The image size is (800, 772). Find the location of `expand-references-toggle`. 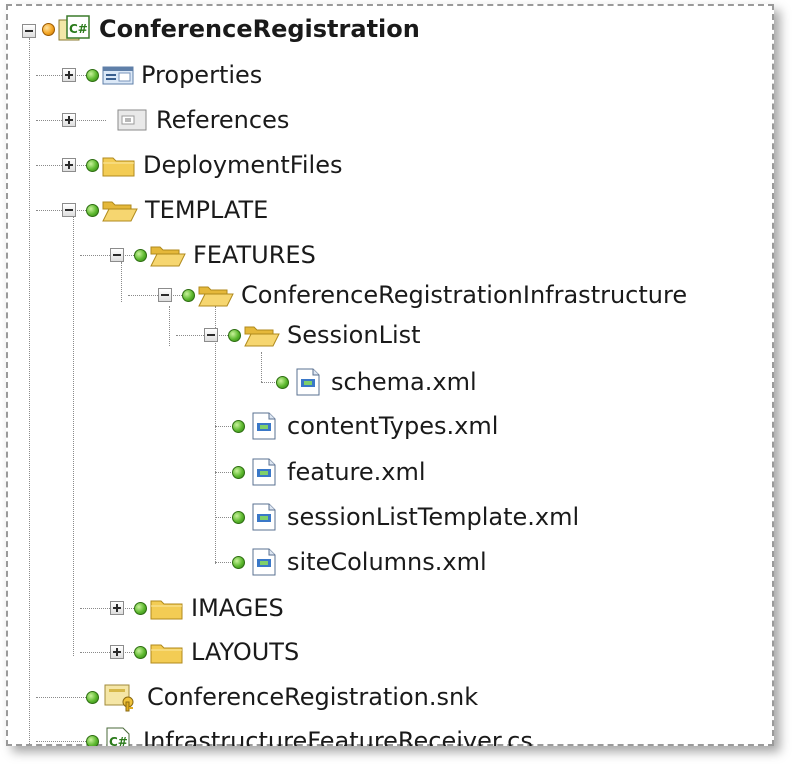

expand-references-toggle is located at coordinates (69, 120).